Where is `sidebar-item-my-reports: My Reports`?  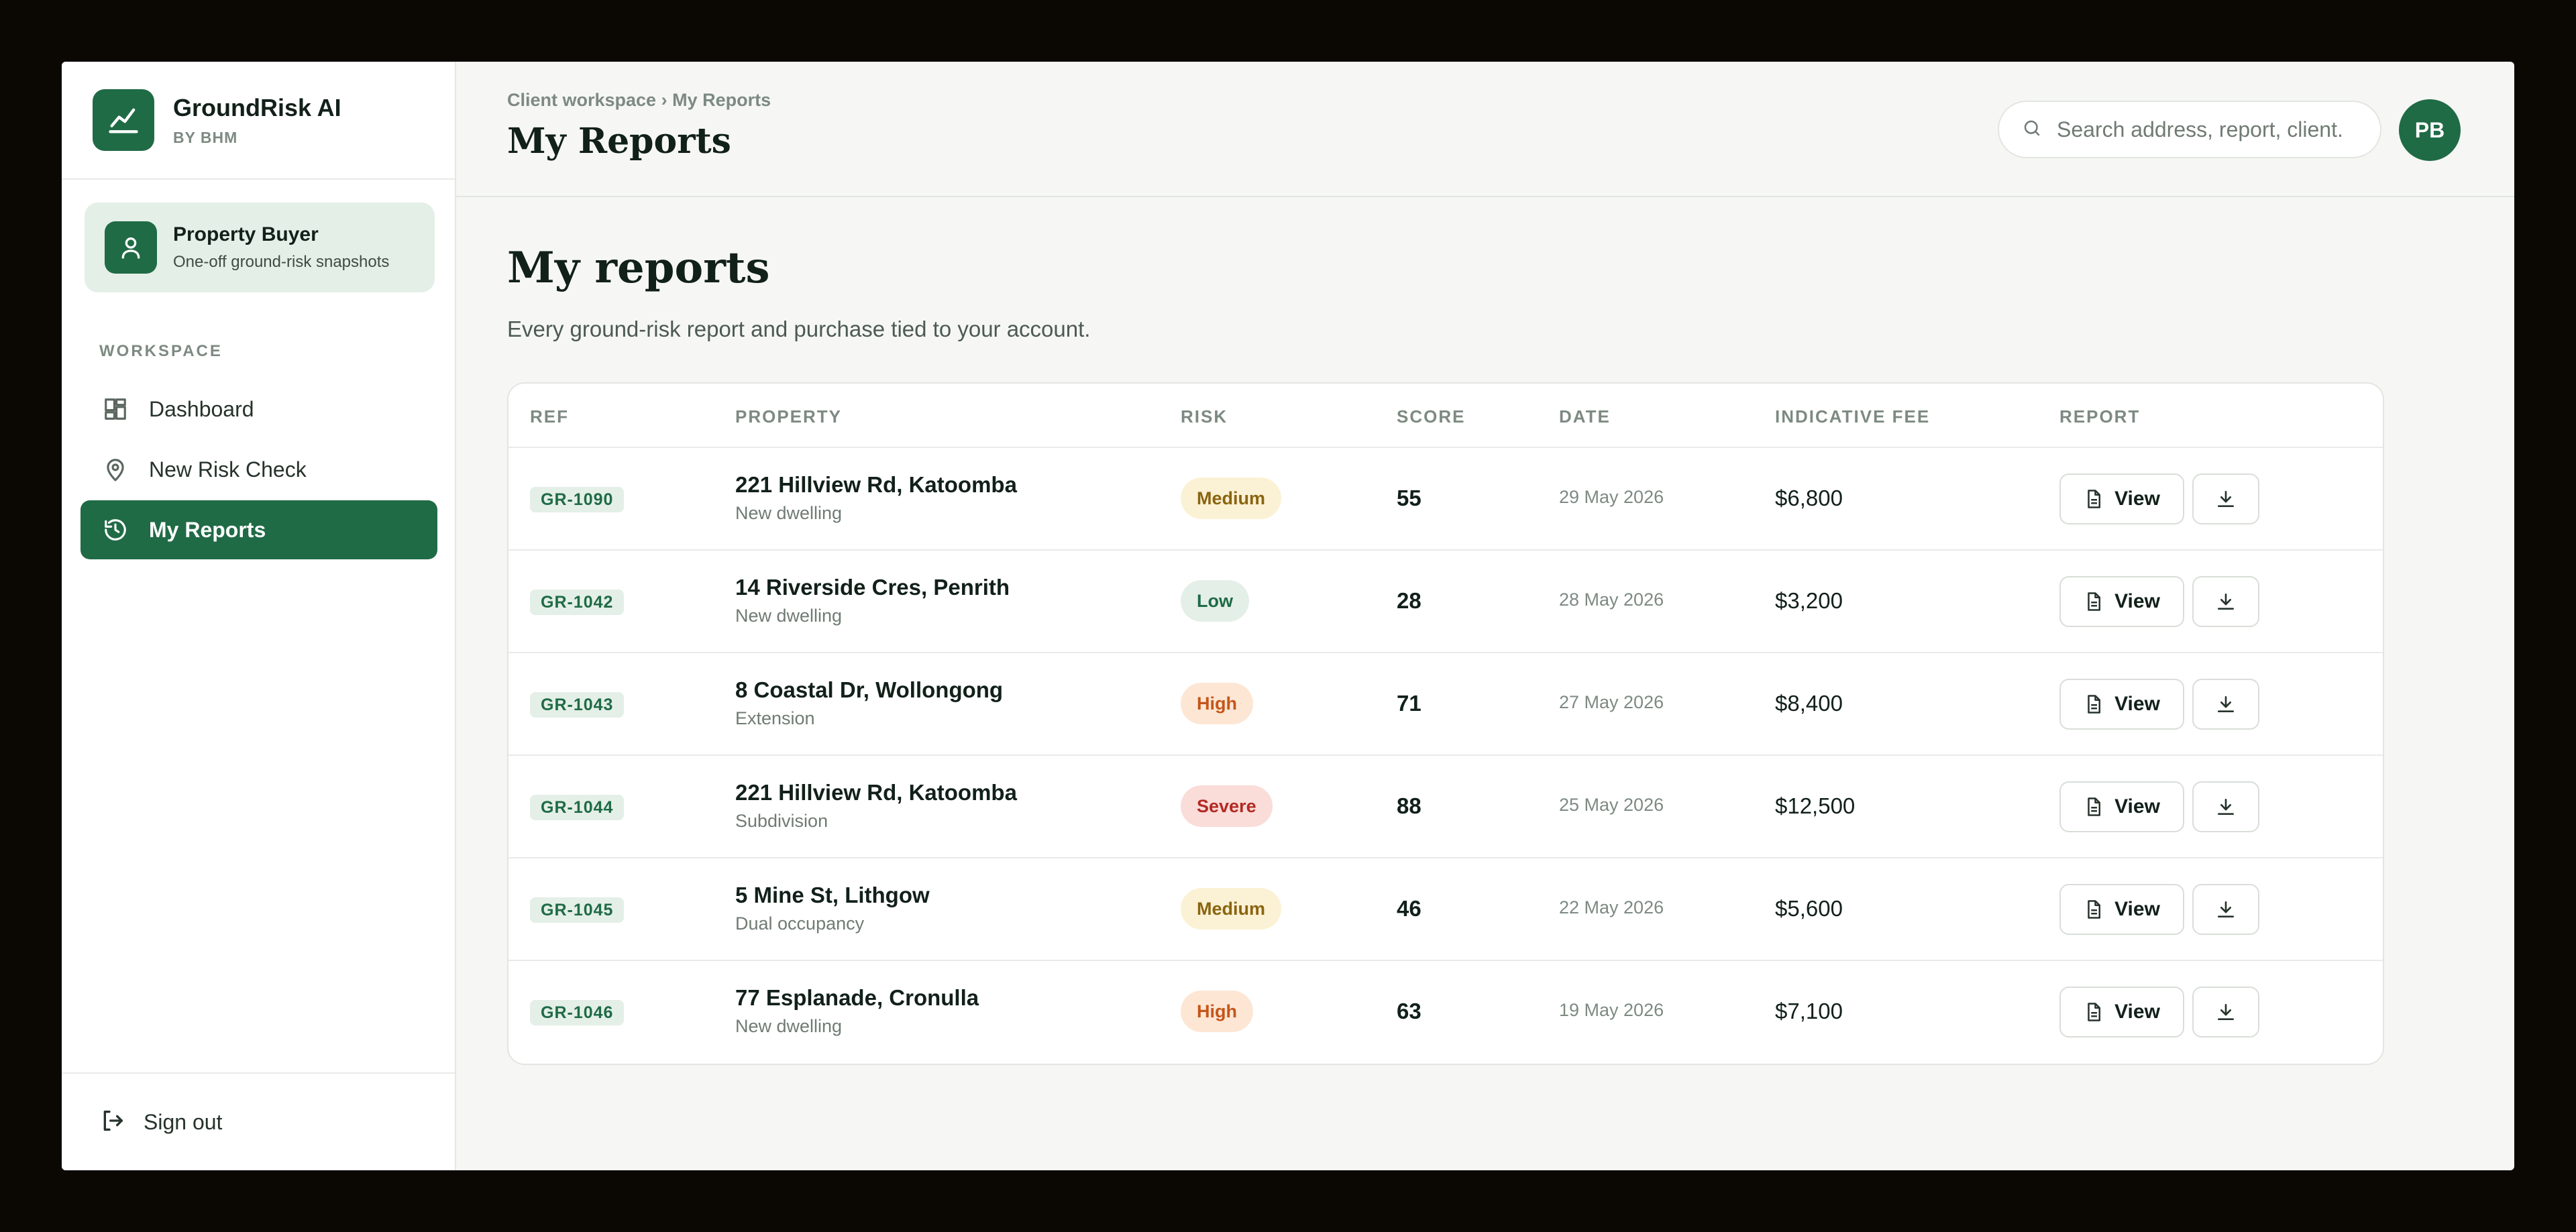 sidebar-item-my-reports: My Reports is located at coordinates (258, 529).